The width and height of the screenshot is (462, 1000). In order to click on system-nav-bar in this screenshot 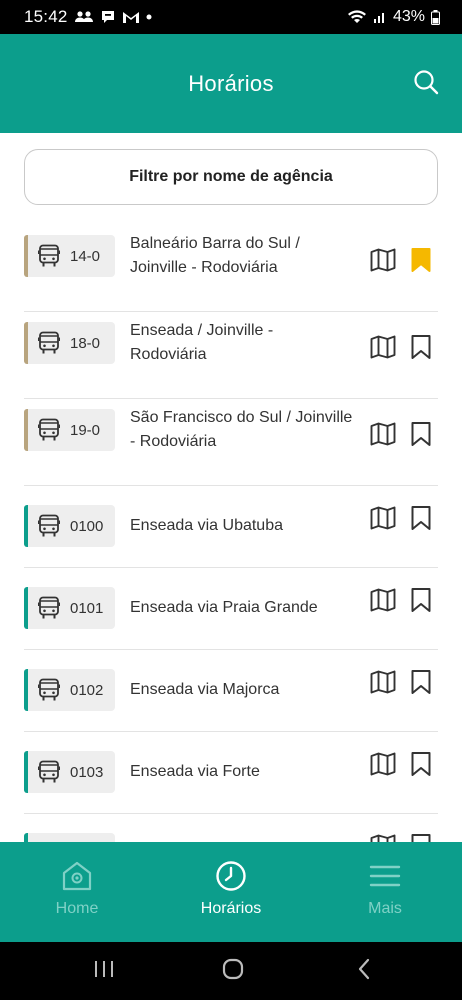, I will do `click(231, 971)`.